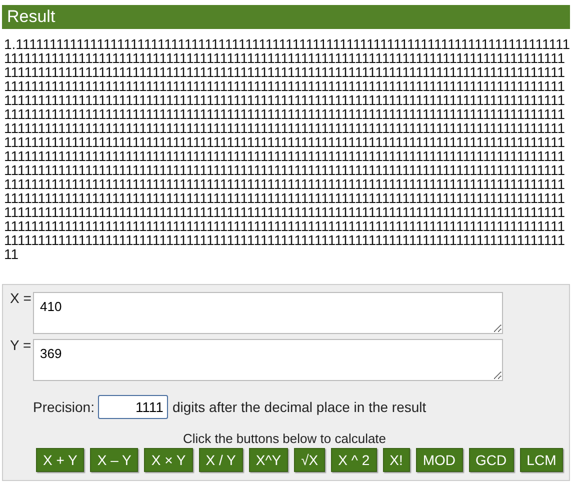 This screenshot has width=574, height=490. What do you see at coordinates (60, 460) in the screenshot?
I see `operation-button: X + Y` at bounding box center [60, 460].